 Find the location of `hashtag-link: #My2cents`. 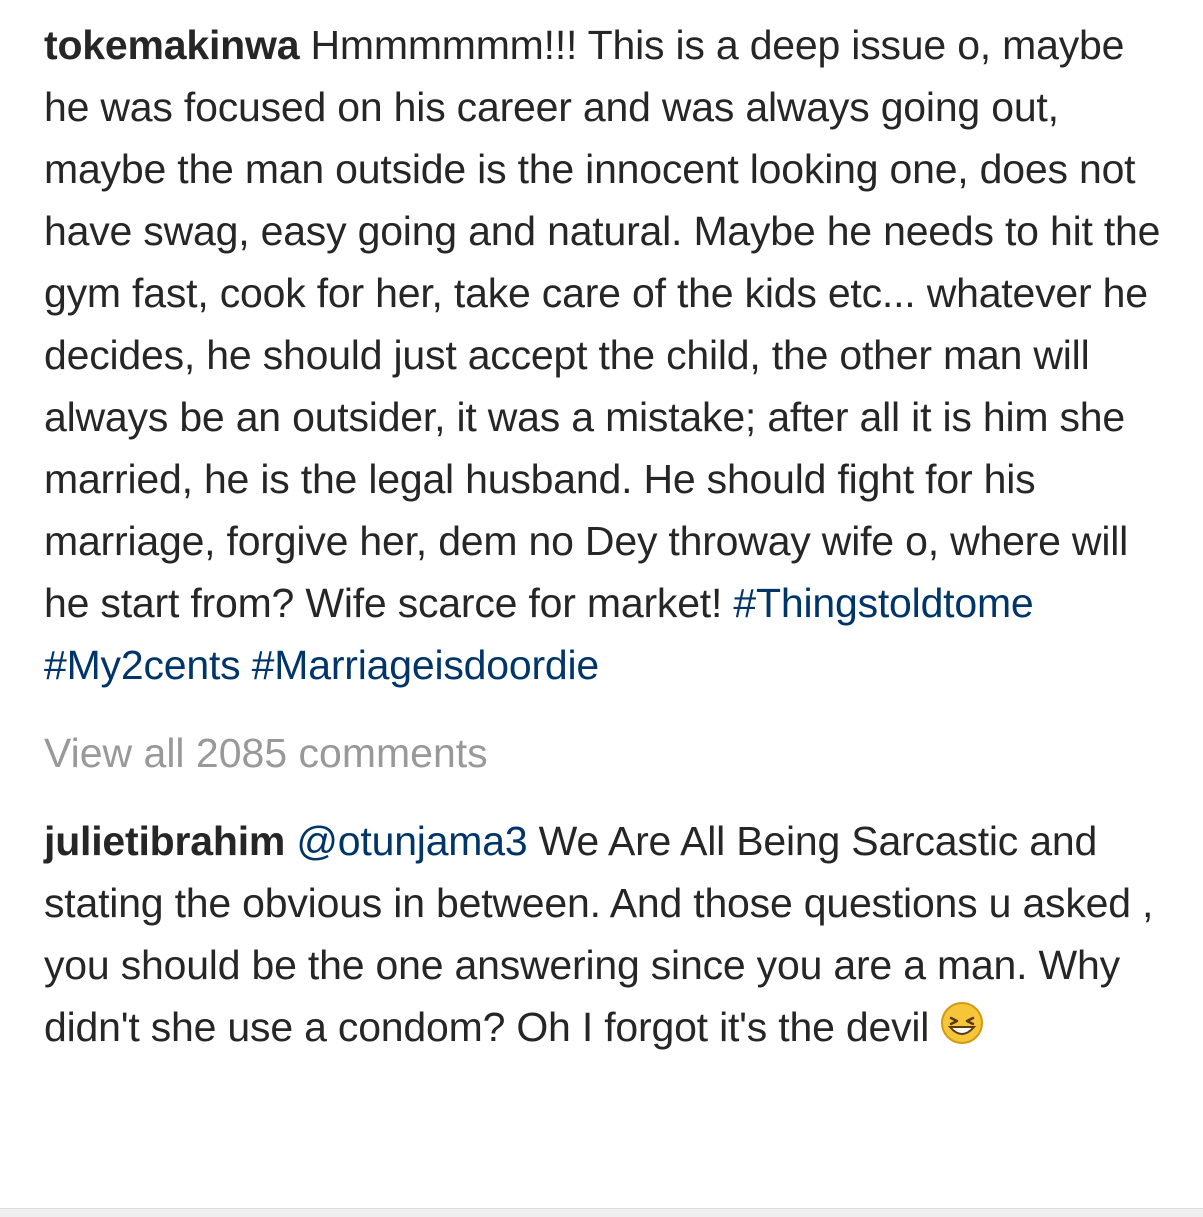

hashtag-link: #My2cents is located at coordinates (142, 665).